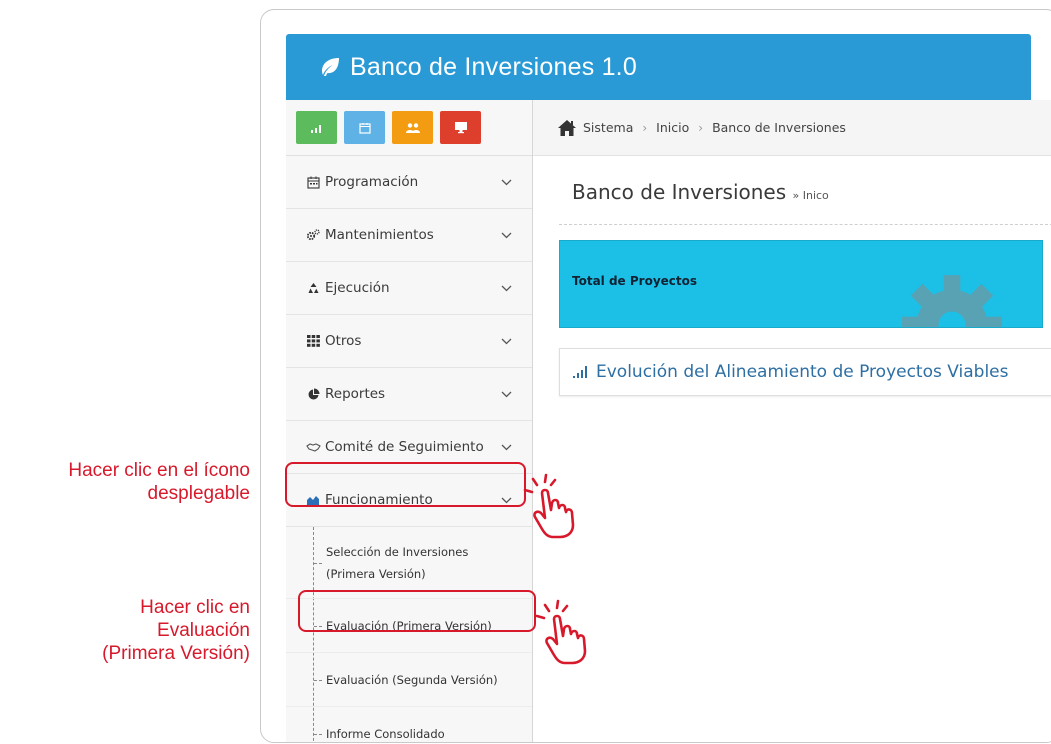  What do you see at coordinates (385, 733) in the screenshot?
I see `submenu-item-label: Informe Consolidado` at bounding box center [385, 733].